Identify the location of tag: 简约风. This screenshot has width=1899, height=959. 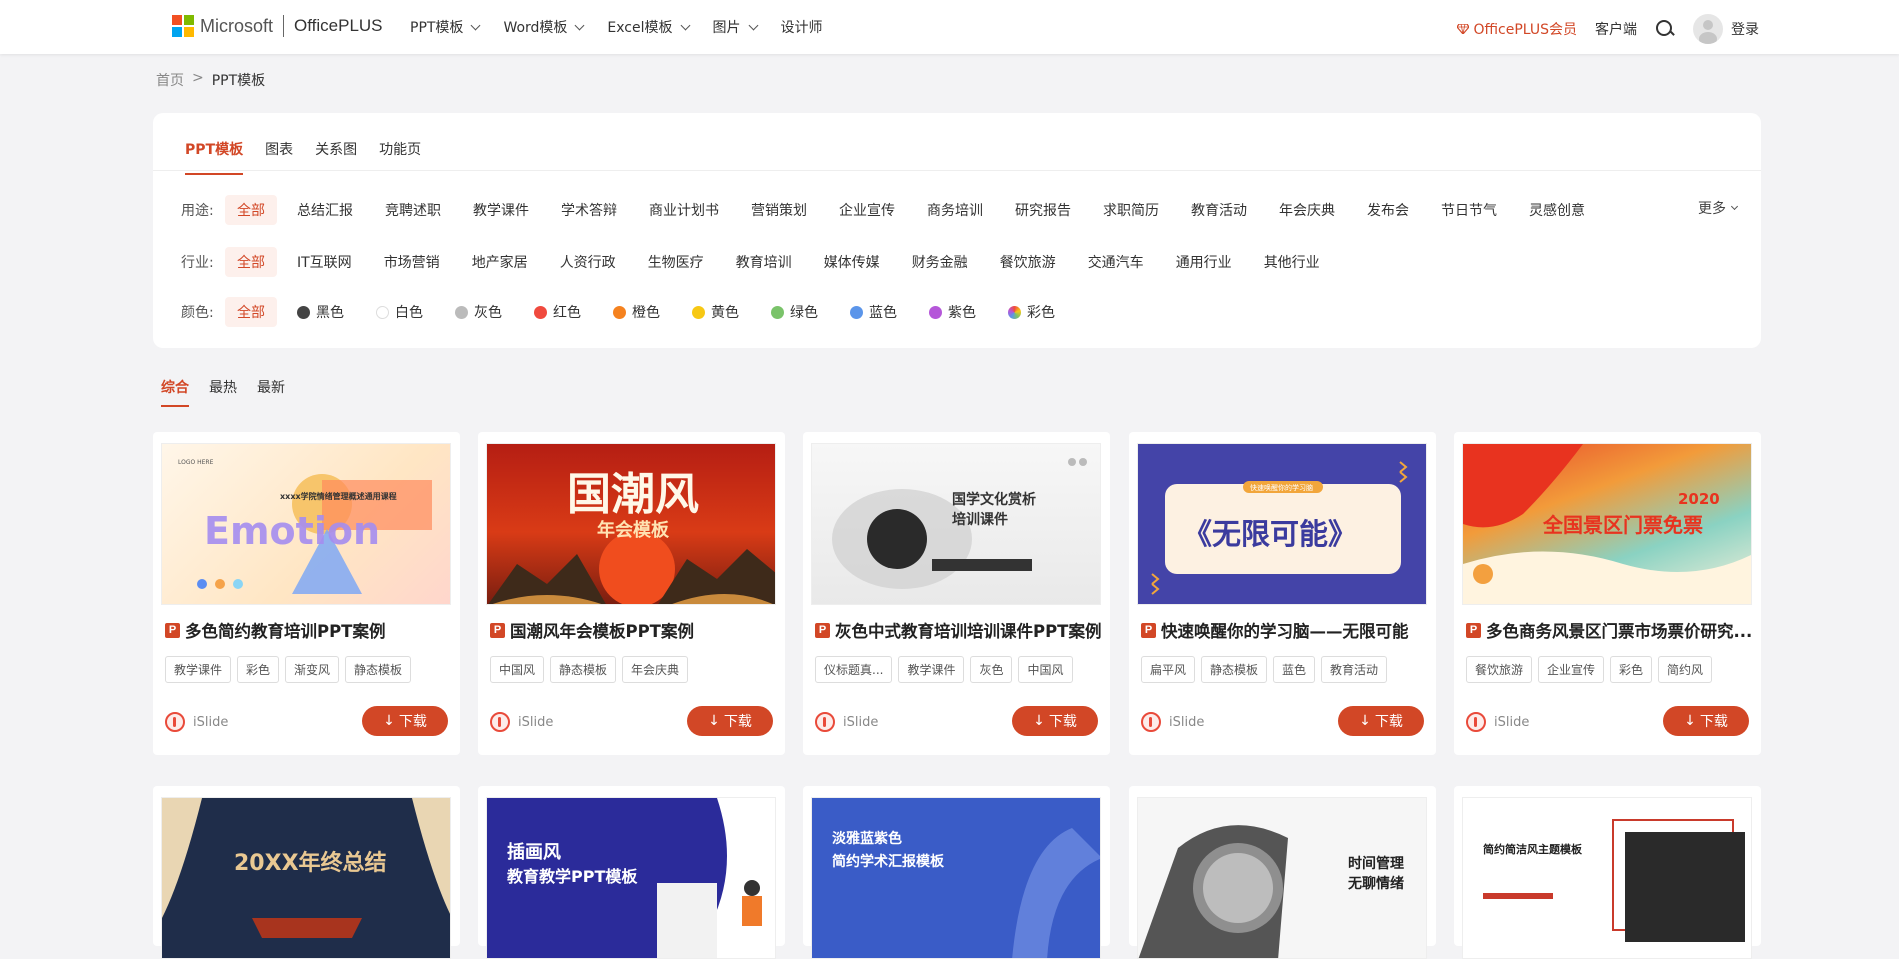
(1685, 669).